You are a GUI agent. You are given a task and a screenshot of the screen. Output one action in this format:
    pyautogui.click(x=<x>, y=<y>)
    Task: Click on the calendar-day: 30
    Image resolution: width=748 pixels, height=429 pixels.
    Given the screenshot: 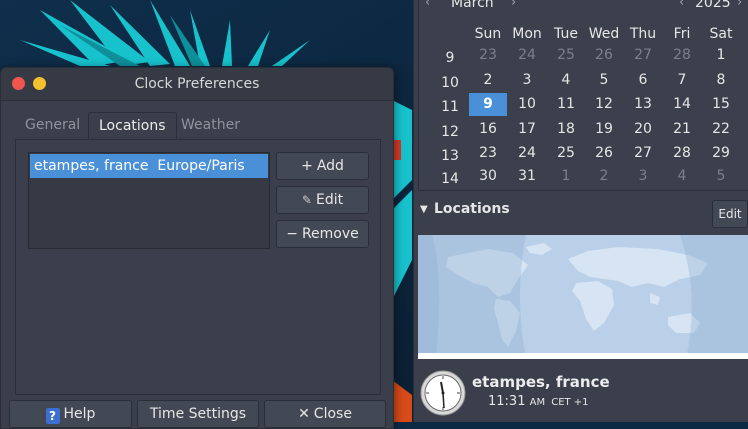 What is the action you would take?
    pyautogui.click(x=488, y=176)
    